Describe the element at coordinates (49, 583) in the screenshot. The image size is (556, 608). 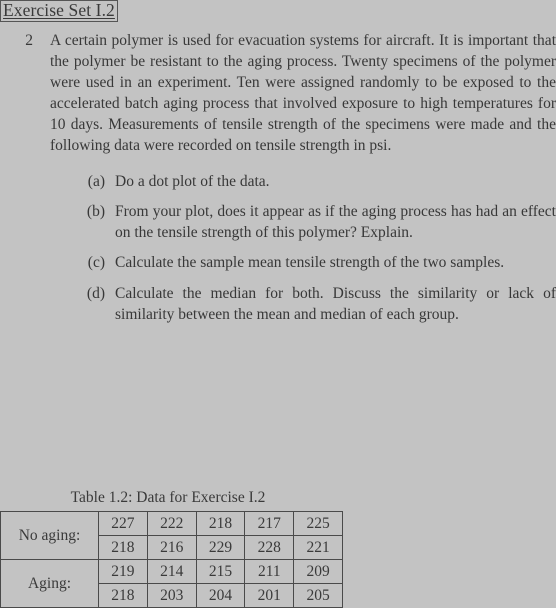
I see `row-label-aging: Aging:` at that location.